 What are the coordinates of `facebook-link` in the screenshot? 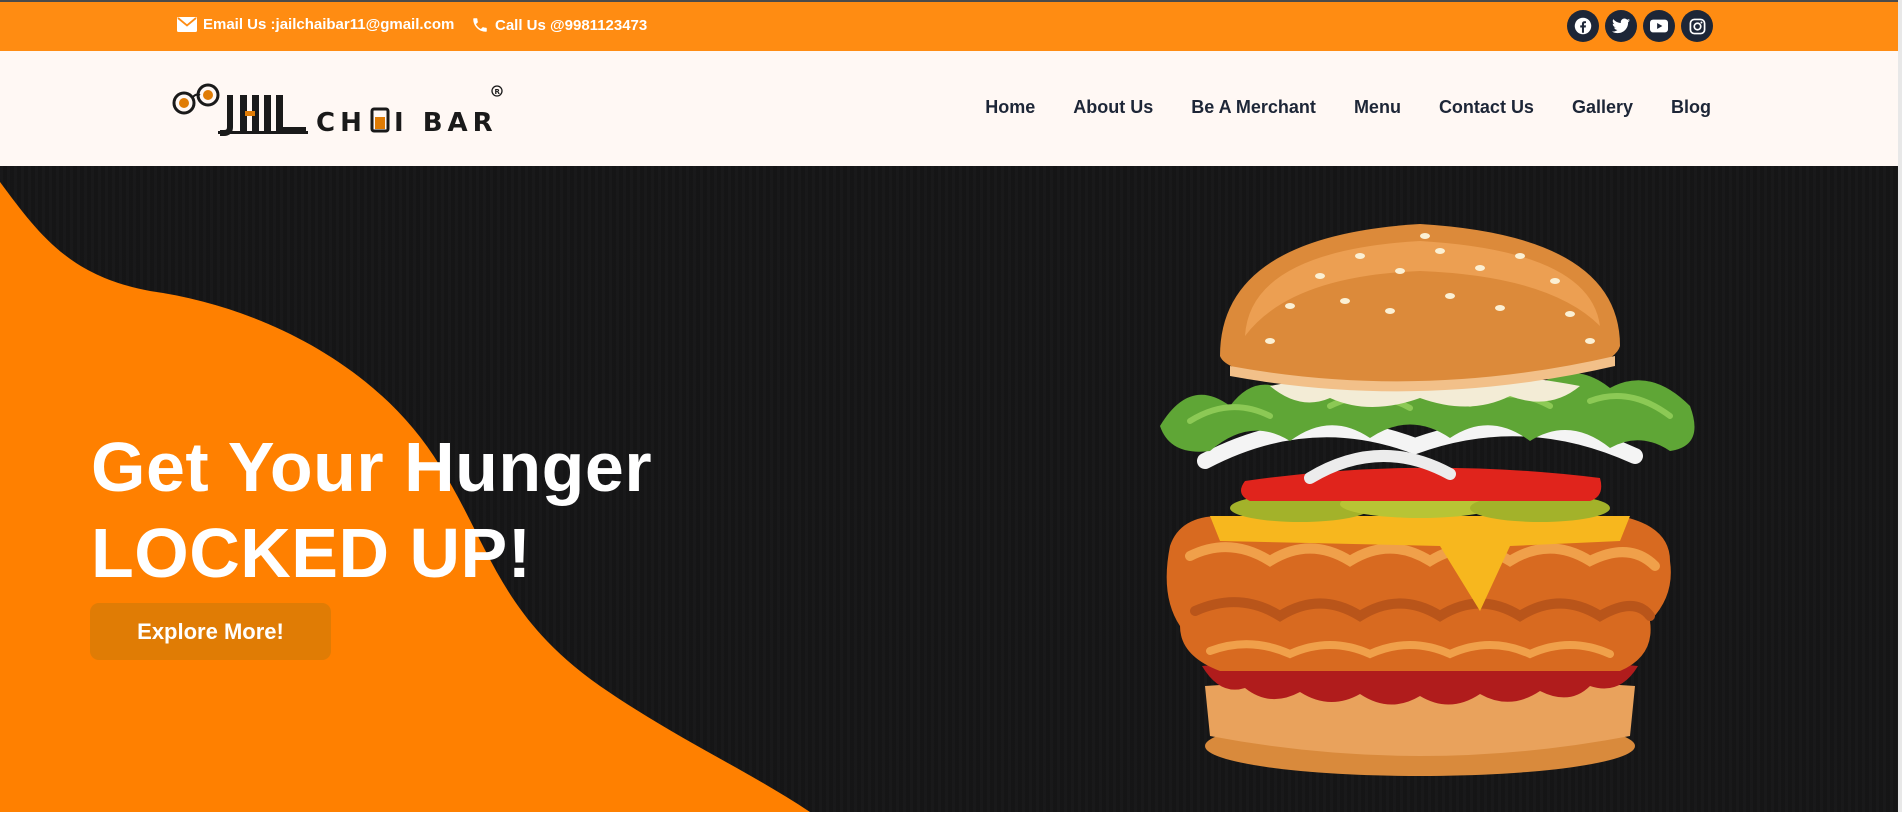 It's located at (1583, 26).